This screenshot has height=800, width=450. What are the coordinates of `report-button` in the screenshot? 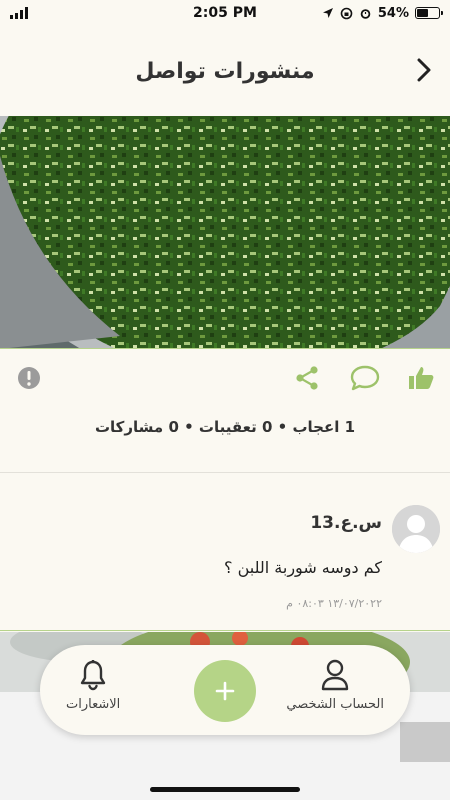 It's located at (29, 378).